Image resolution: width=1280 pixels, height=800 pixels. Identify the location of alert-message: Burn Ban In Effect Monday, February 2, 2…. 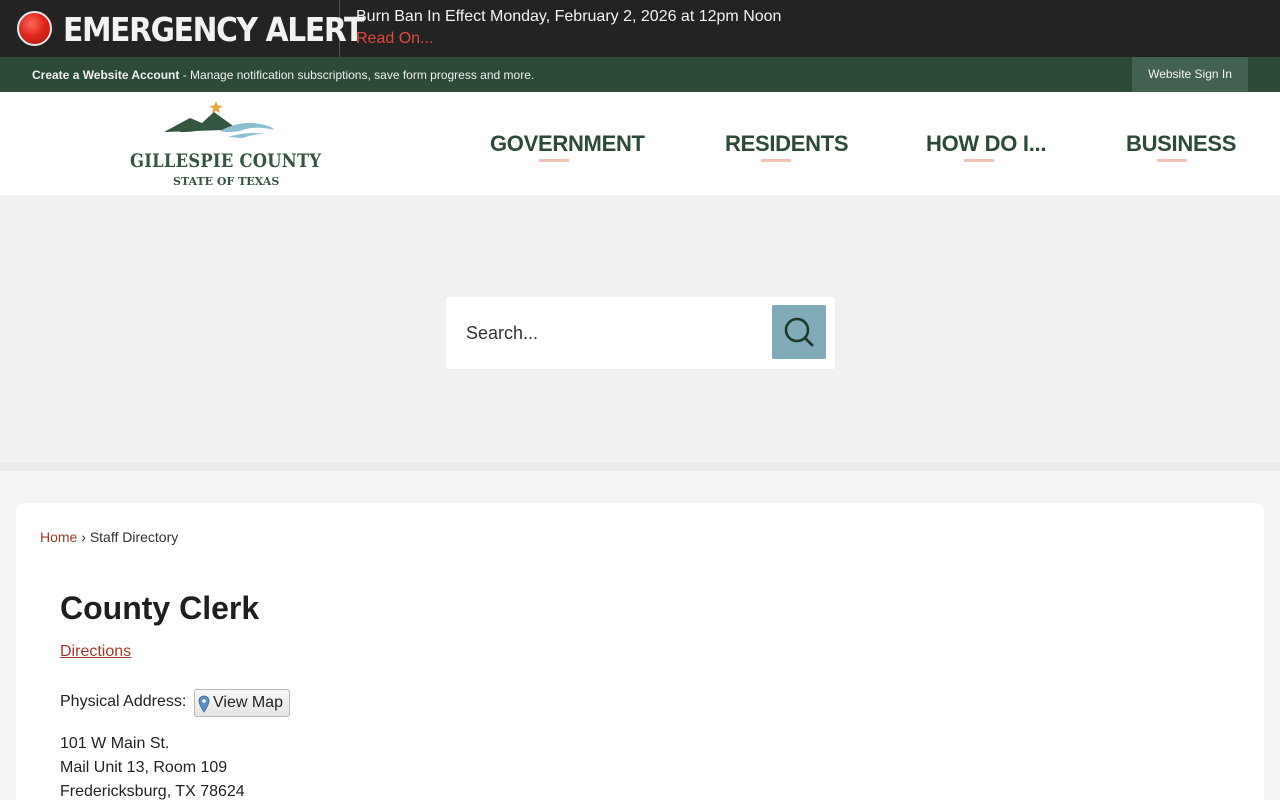
(568, 17).